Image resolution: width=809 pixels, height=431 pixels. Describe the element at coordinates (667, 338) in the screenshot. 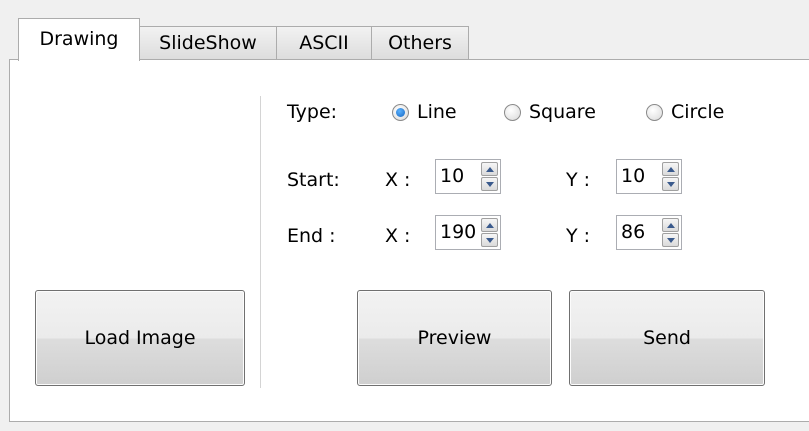

I see `send-button: Send` at that location.